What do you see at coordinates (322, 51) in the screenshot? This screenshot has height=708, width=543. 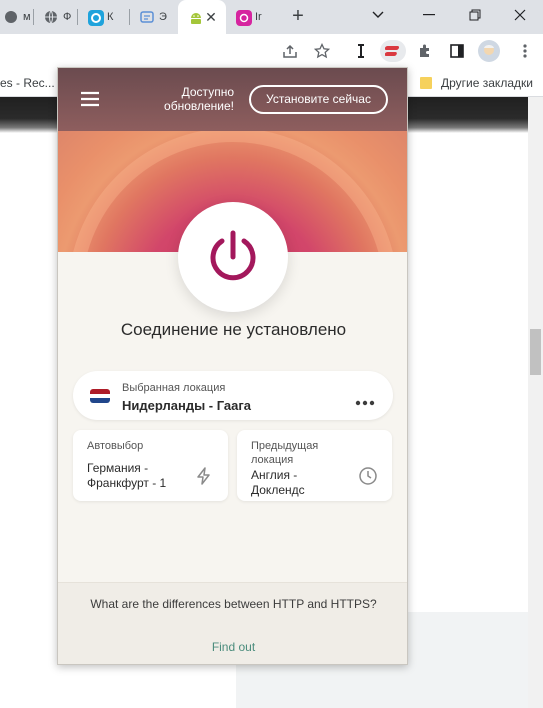 I see `bookmark-star-icon` at bounding box center [322, 51].